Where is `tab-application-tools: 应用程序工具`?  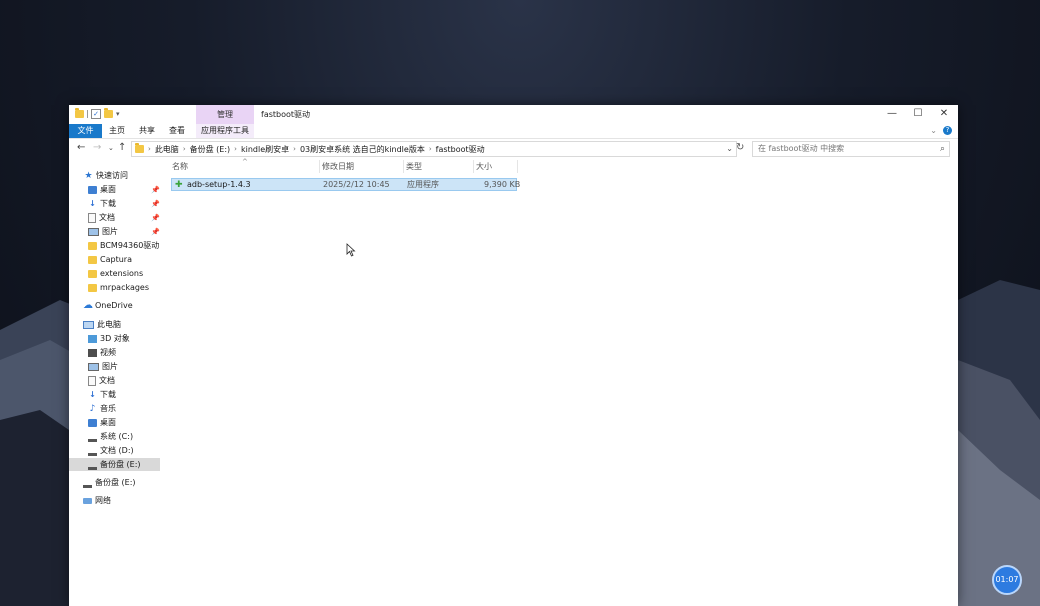 tab-application-tools: 应用程序工具 is located at coordinates (225, 131).